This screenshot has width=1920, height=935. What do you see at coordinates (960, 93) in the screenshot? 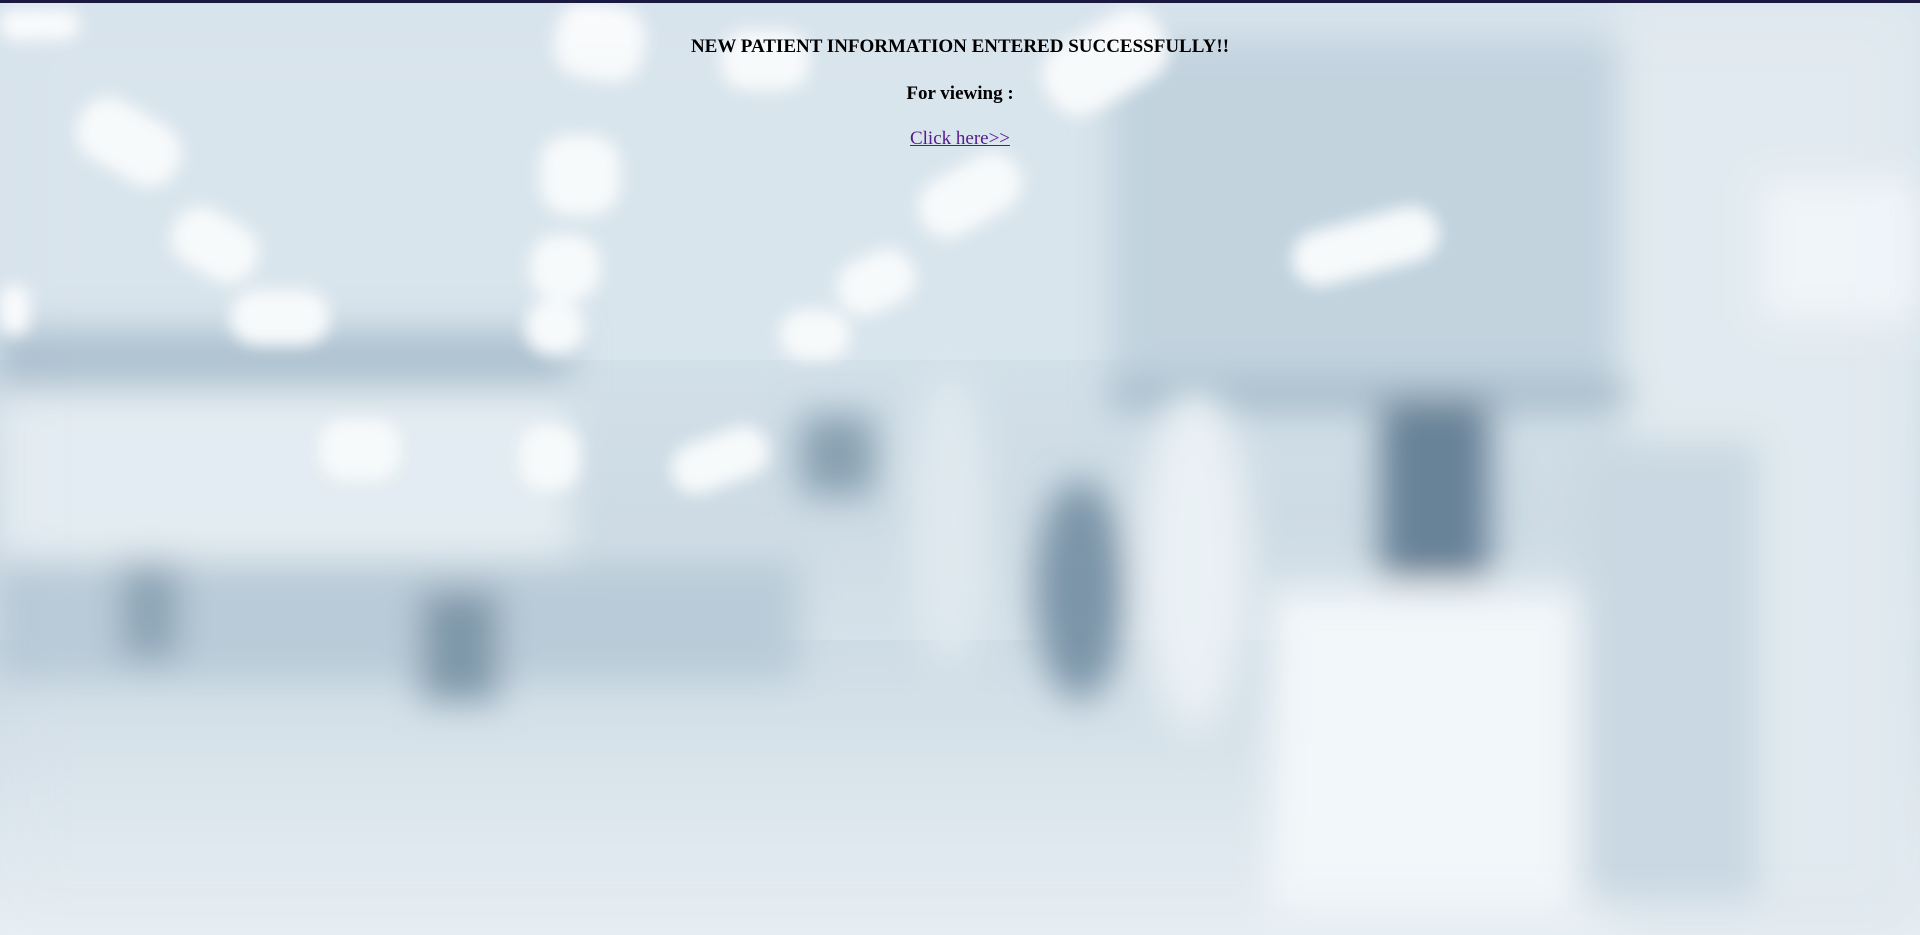
I see `for-viewing-label: For viewing :` at bounding box center [960, 93].